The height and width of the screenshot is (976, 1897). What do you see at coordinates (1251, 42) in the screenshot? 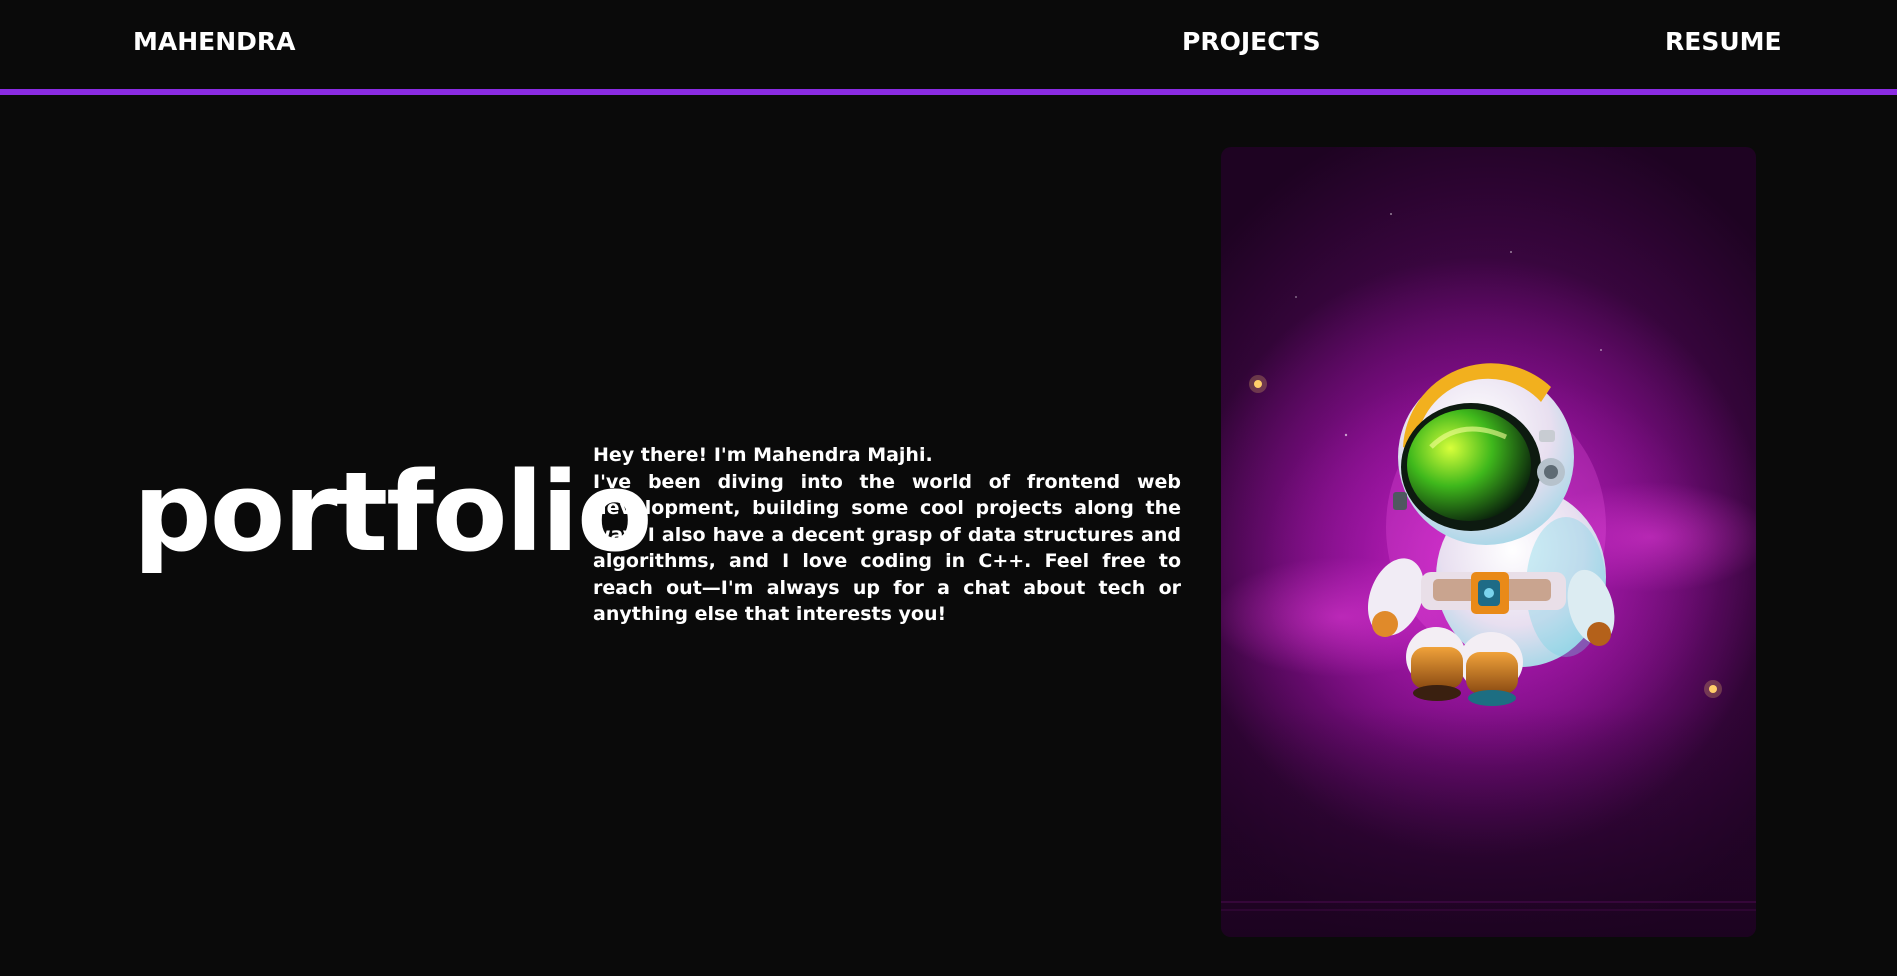
I see `nav-projects-link: PROJECTS` at bounding box center [1251, 42].